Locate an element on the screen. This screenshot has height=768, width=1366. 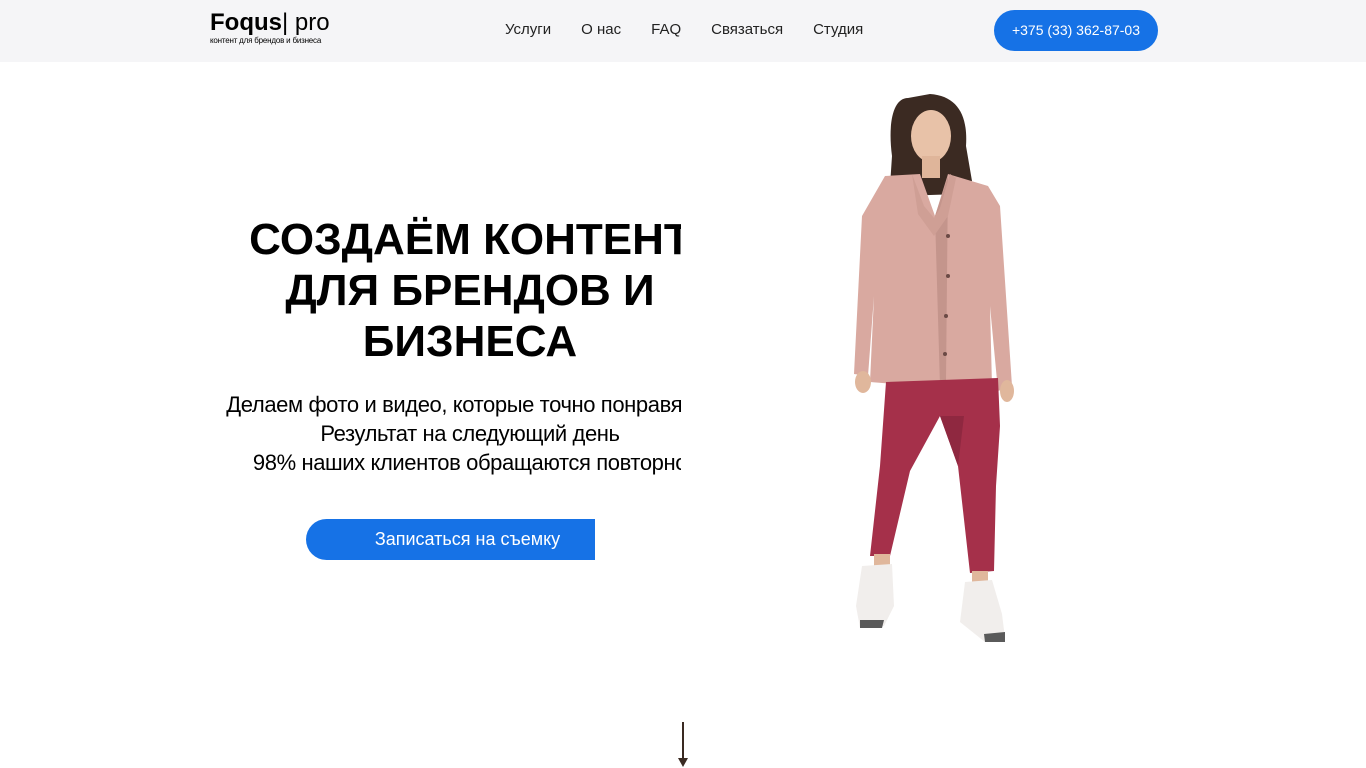
nav-item-studio: Студия is located at coordinates (838, 30).